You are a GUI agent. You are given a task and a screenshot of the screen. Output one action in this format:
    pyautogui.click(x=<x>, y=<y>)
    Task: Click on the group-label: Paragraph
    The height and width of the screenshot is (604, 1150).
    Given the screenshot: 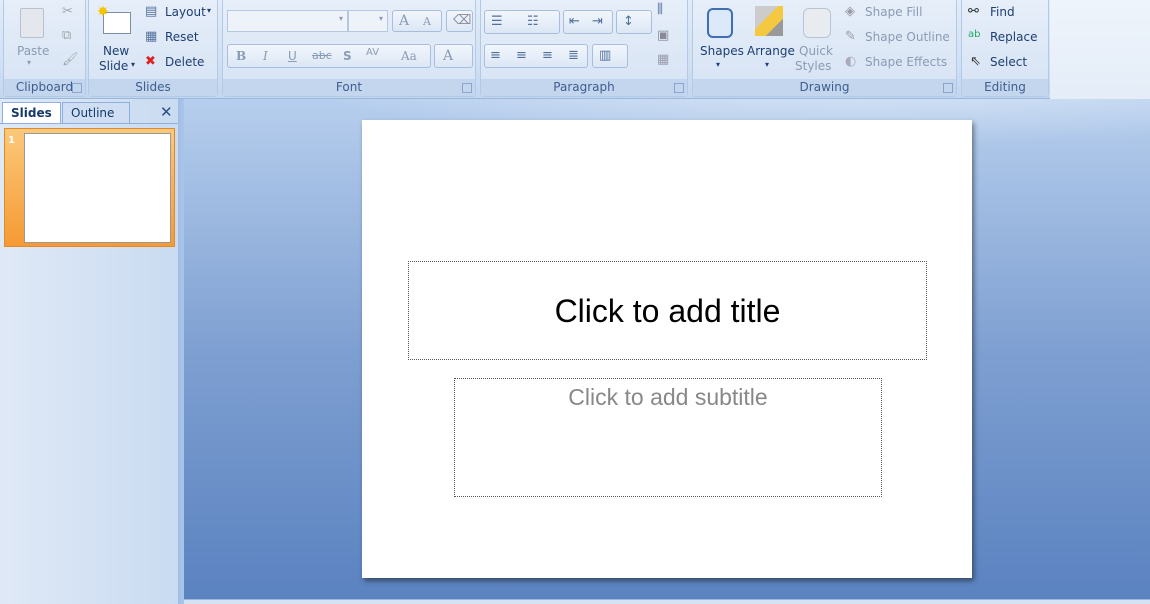 What is the action you would take?
    pyautogui.click(x=584, y=87)
    